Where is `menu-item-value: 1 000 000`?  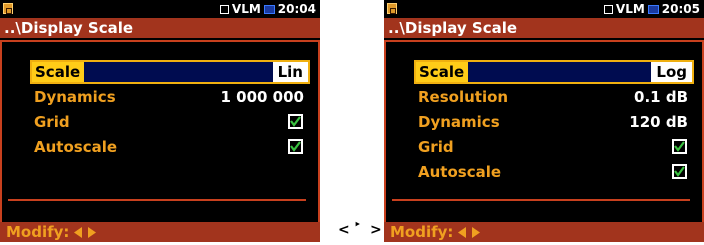 menu-item-value: 1 000 000 is located at coordinates (262, 97).